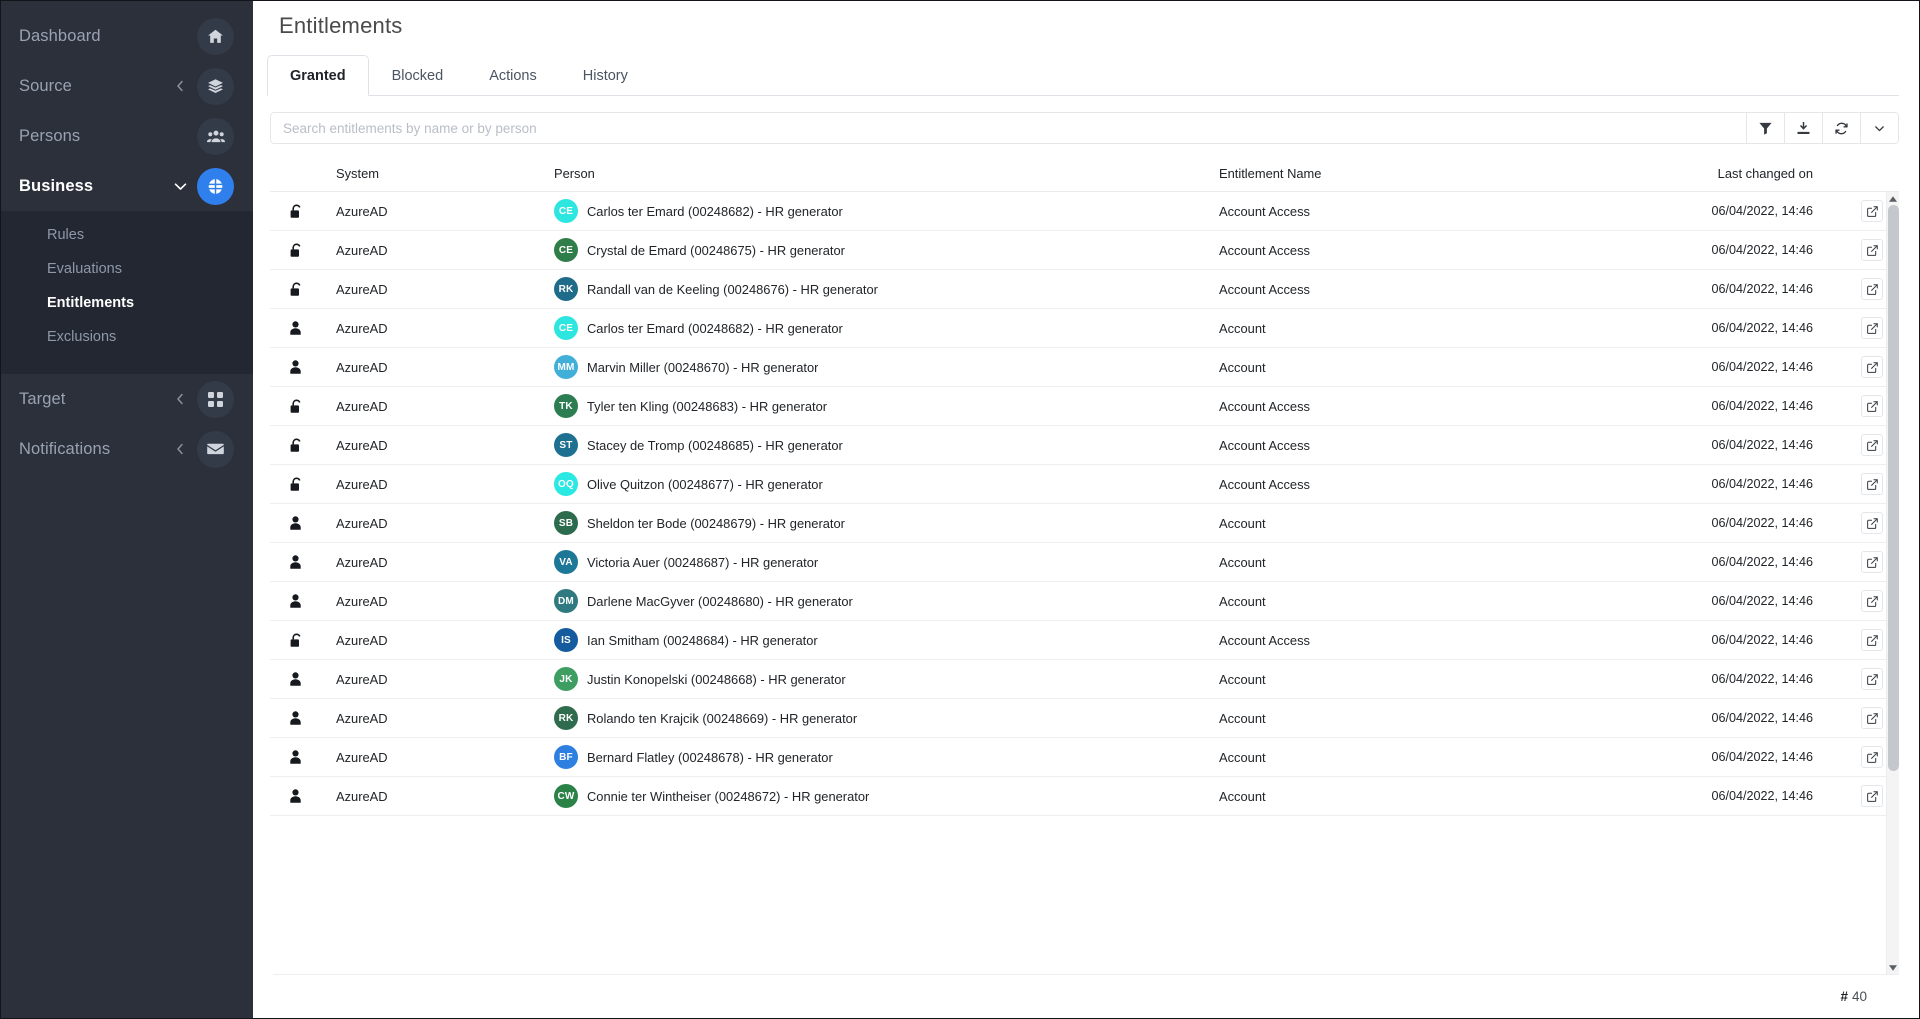  I want to click on avatar: IS, so click(566, 640).